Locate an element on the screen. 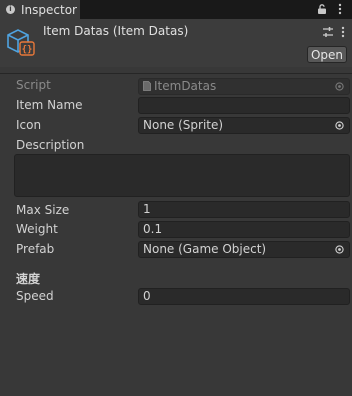 This screenshot has height=396, width=352. description-textarea is located at coordinates (182, 175).